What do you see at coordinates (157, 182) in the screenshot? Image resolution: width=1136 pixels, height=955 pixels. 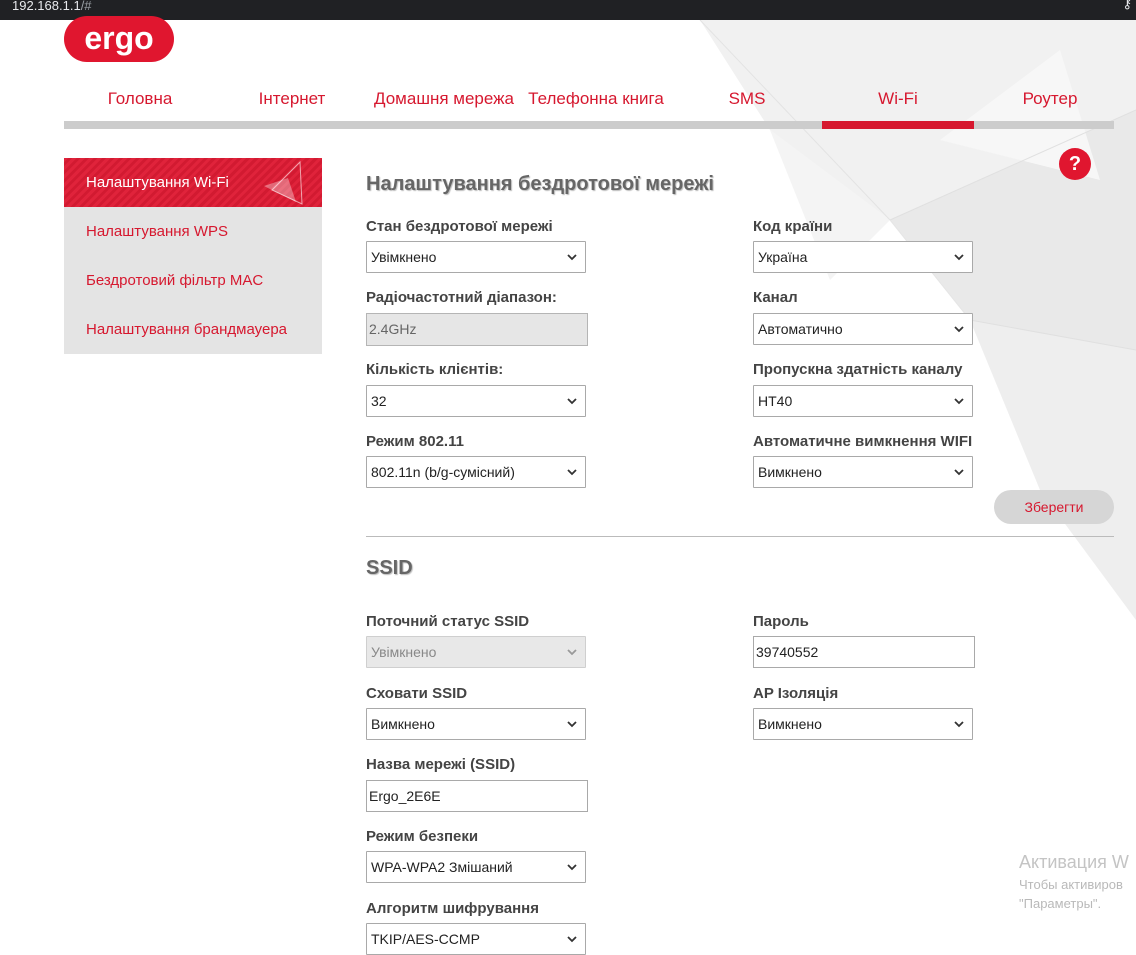 I see `sidebar-item-label: Налаштування Wi-Fi` at bounding box center [157, 182].